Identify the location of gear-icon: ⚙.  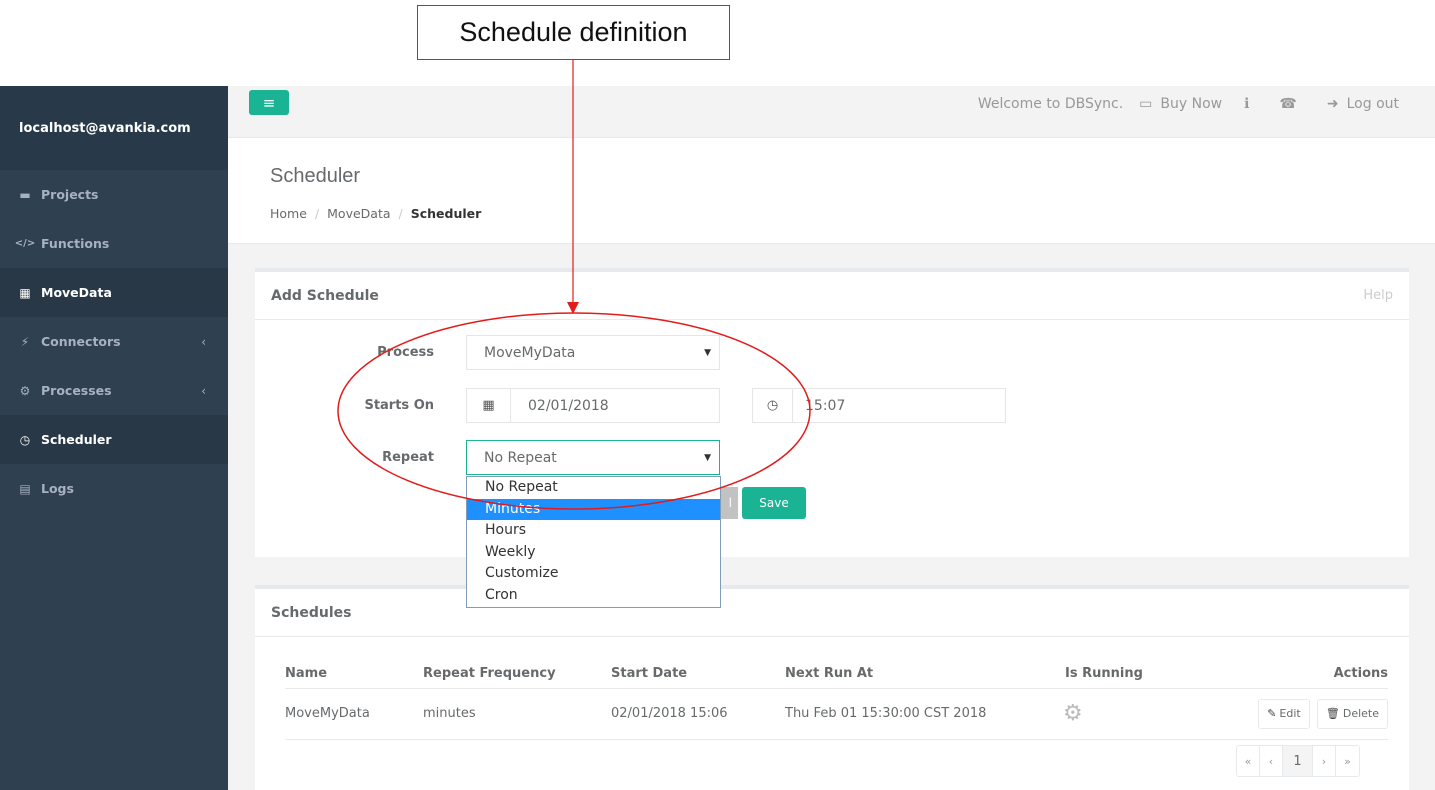
(1073, 713).